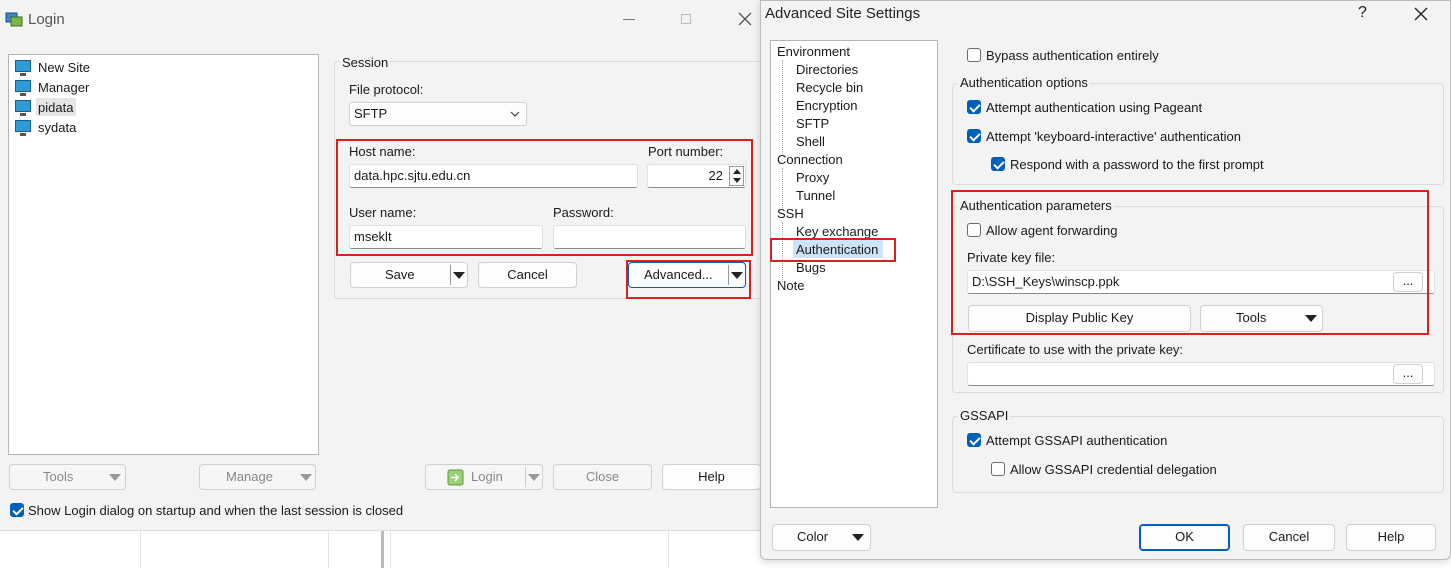 This screenshot has height=568, width=1451. I want to click on tools-dropdown-icon, so click(115, 477).